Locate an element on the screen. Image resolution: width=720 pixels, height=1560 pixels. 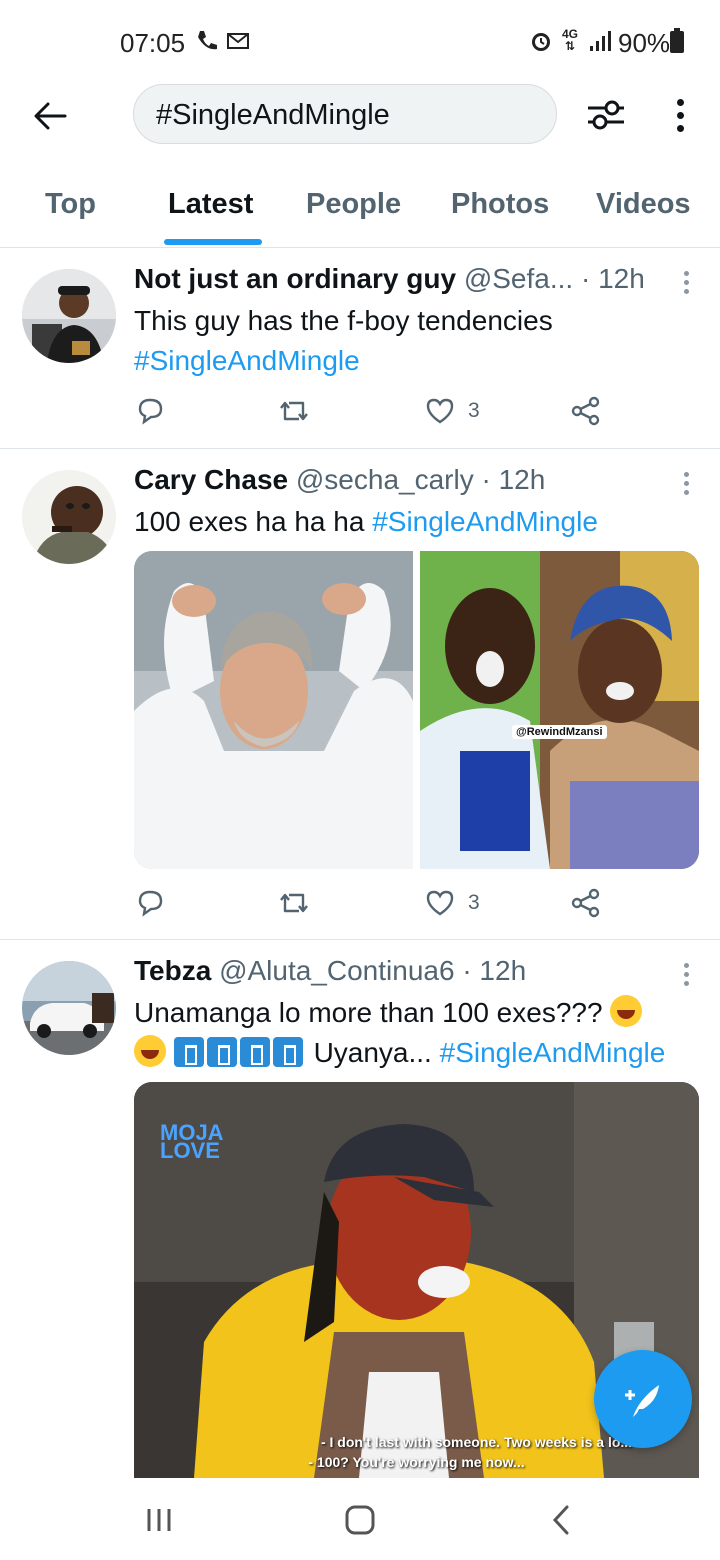
tab-videos: Videos is located at coordinates (643, 204).